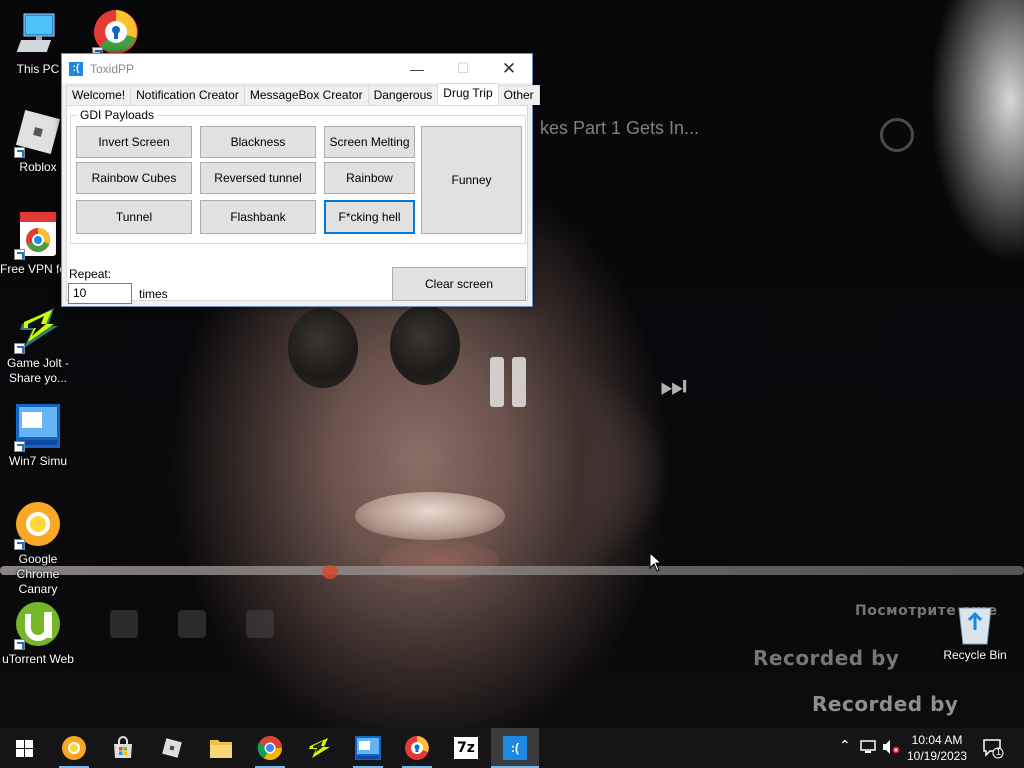 Image resolution: width=1024 pixels, height=768 pixels. What do you see at coordinates (38, 625) in the screenshot?
I see `utorrent-icon` at bounding box center [38, 625].